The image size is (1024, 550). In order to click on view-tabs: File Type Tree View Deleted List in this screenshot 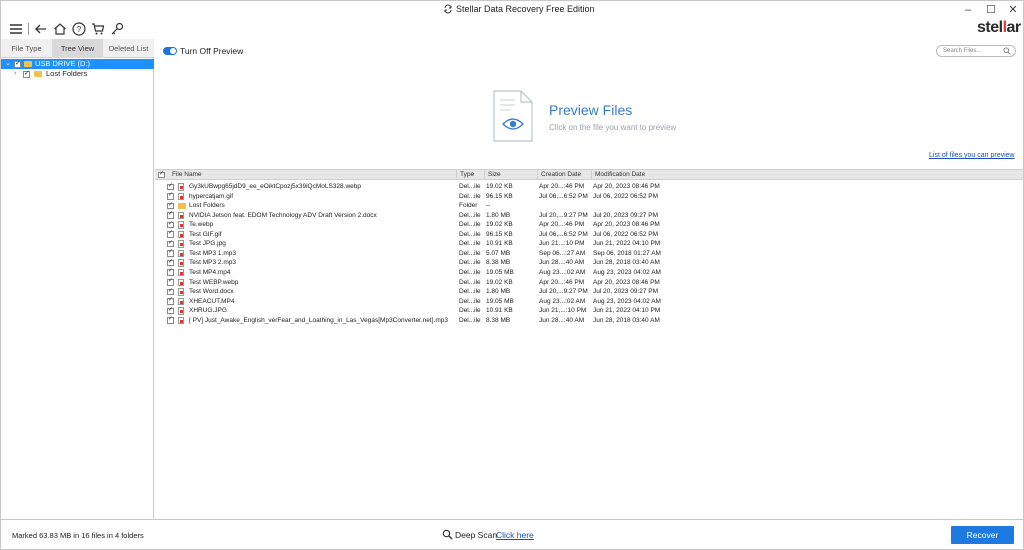, I will do `click(77, 48)`.